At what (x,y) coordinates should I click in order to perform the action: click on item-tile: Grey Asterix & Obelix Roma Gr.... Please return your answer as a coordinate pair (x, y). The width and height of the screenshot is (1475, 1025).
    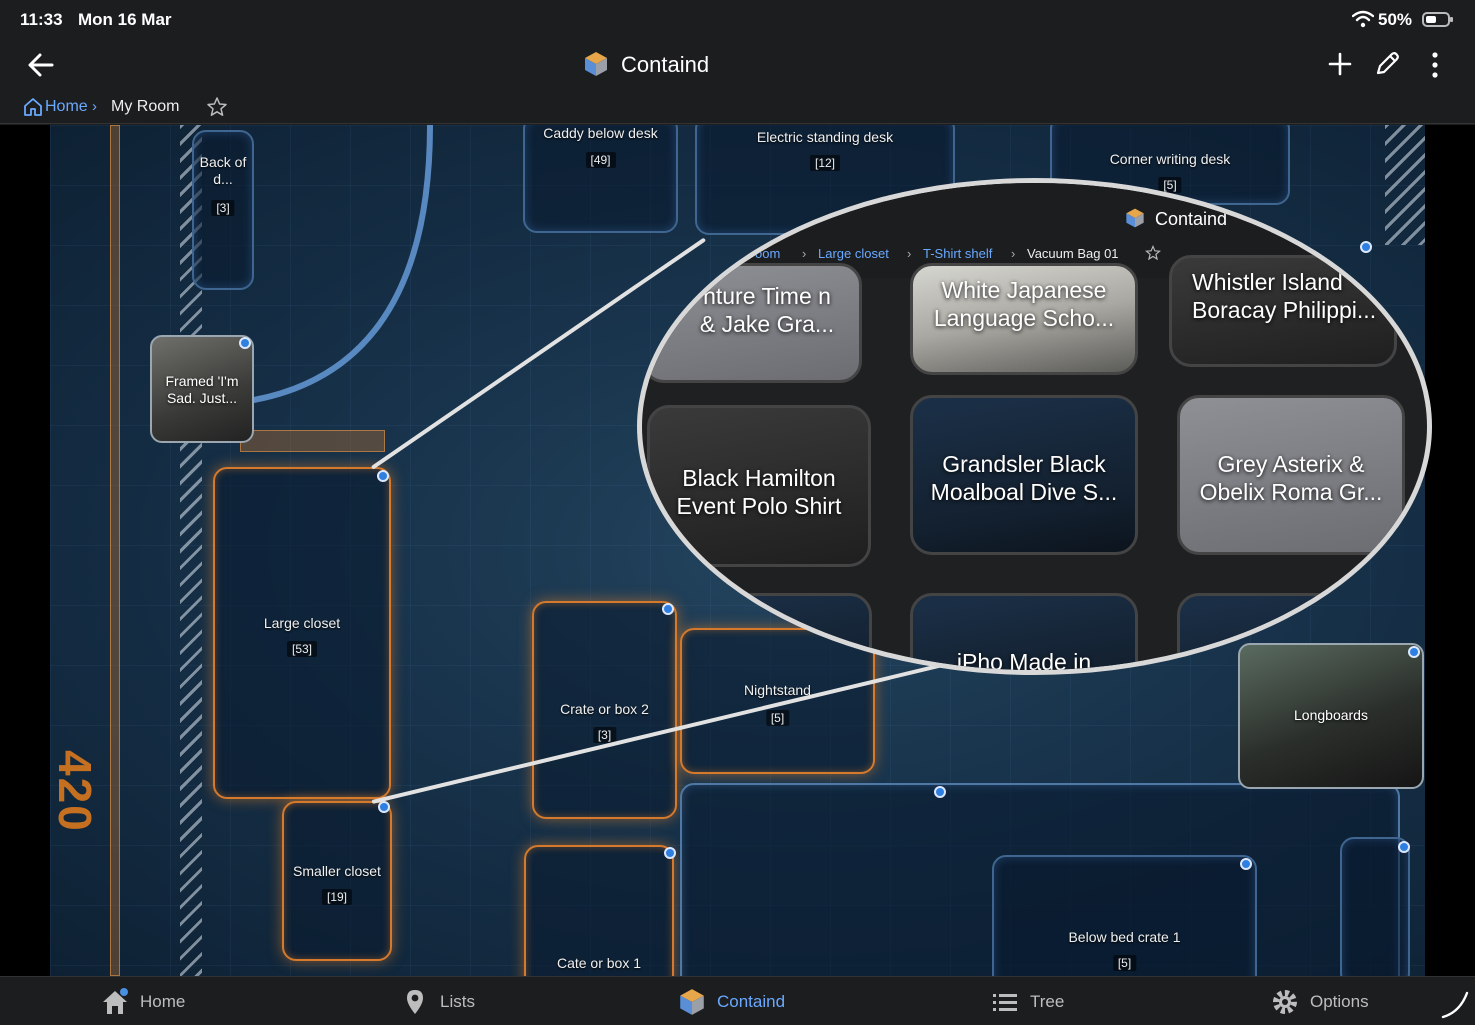
    Looking at the image, I should click on (1291, 475).